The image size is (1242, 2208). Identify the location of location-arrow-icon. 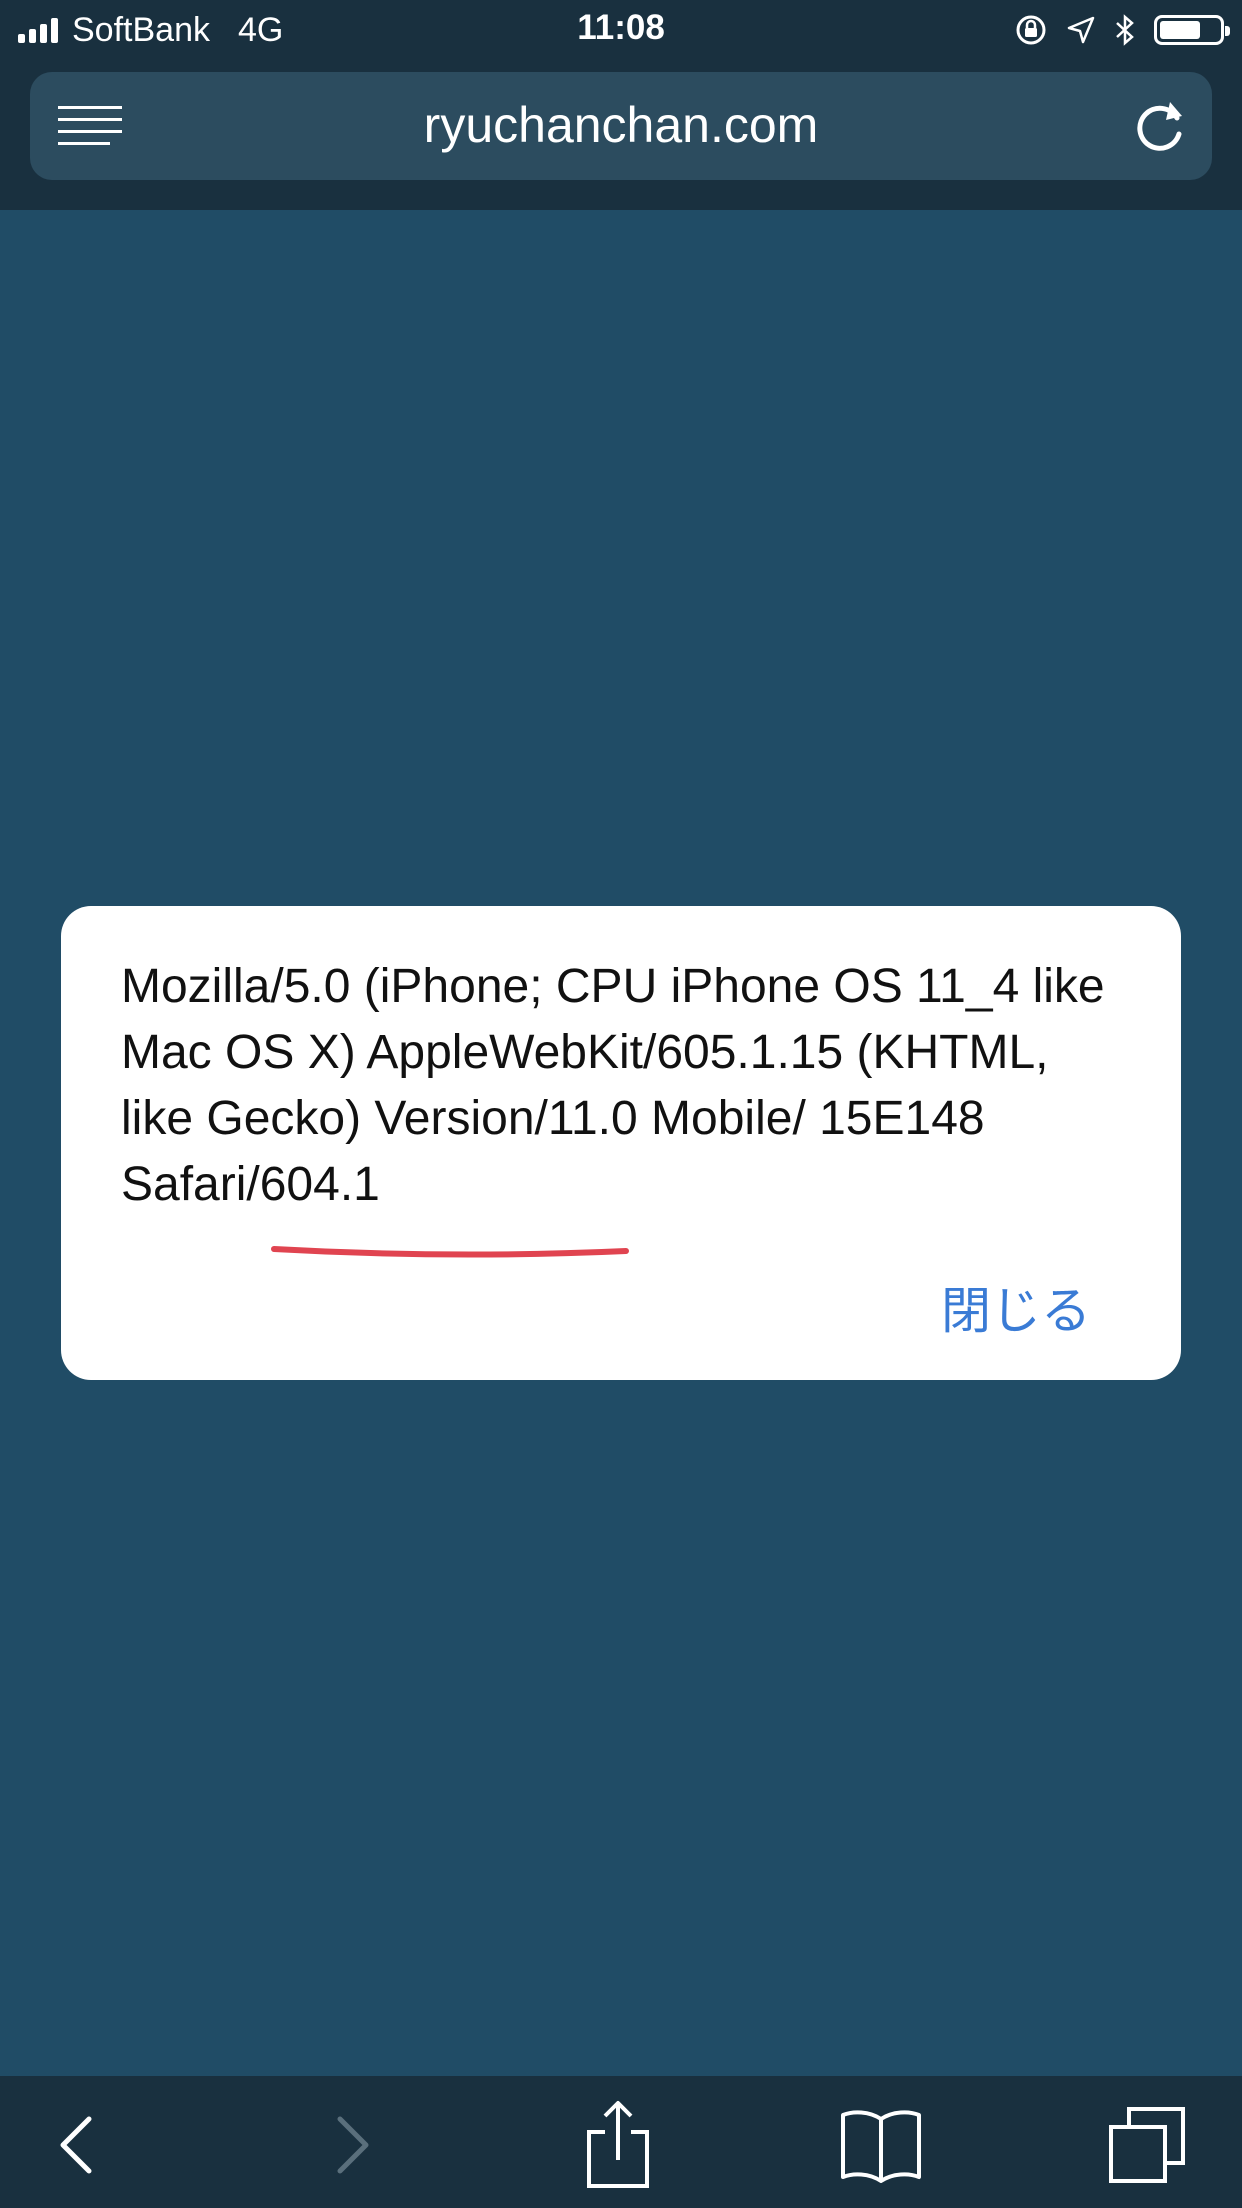
(1081, 30).